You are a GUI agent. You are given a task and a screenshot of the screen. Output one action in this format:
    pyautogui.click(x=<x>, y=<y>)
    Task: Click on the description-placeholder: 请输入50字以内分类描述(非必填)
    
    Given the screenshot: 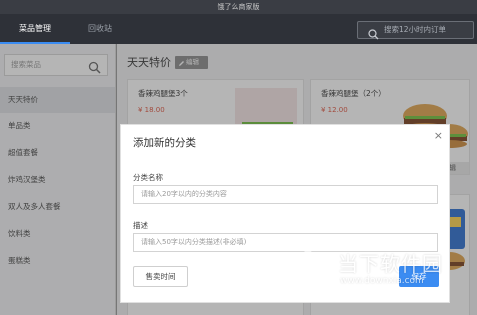 What is the action you would take?
    pyautogui.click(x=194, y=242)
    